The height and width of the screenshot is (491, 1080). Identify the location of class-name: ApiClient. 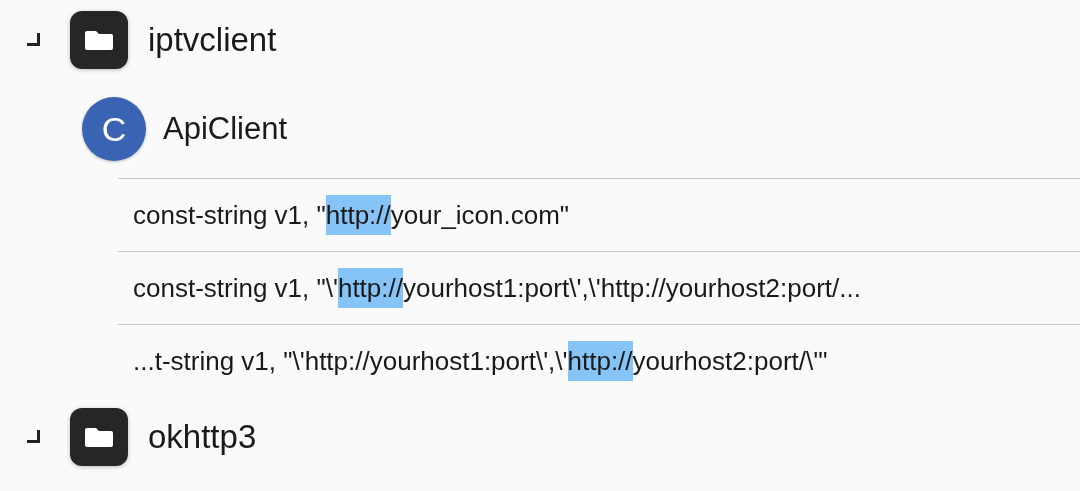
(225, 129).